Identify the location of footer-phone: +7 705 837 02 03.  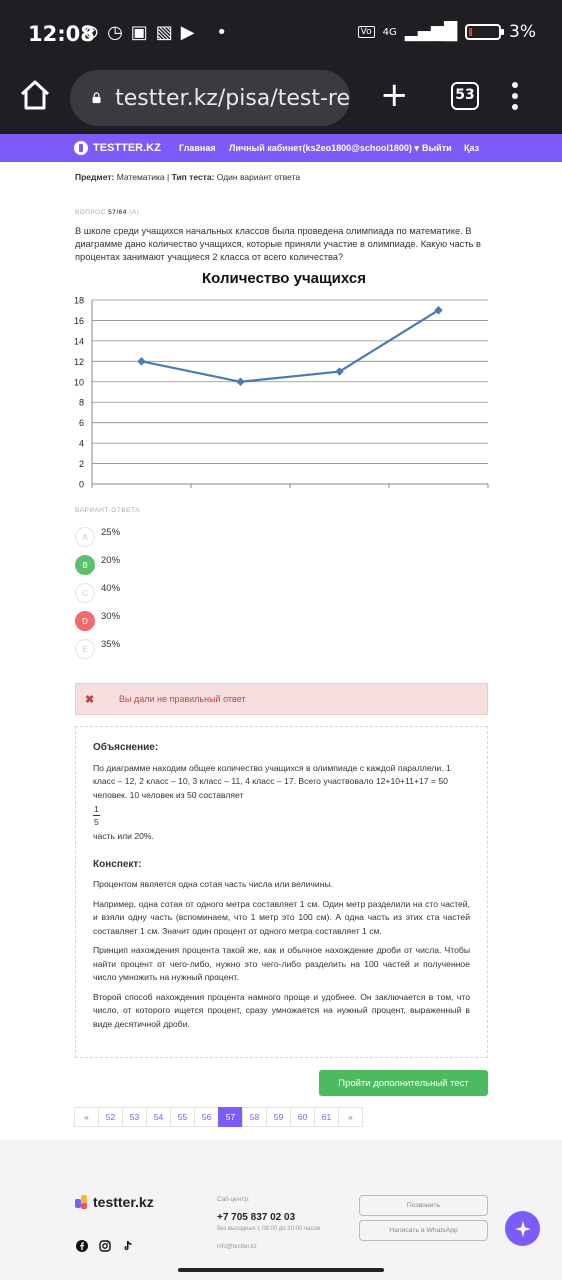
(256, 1217).